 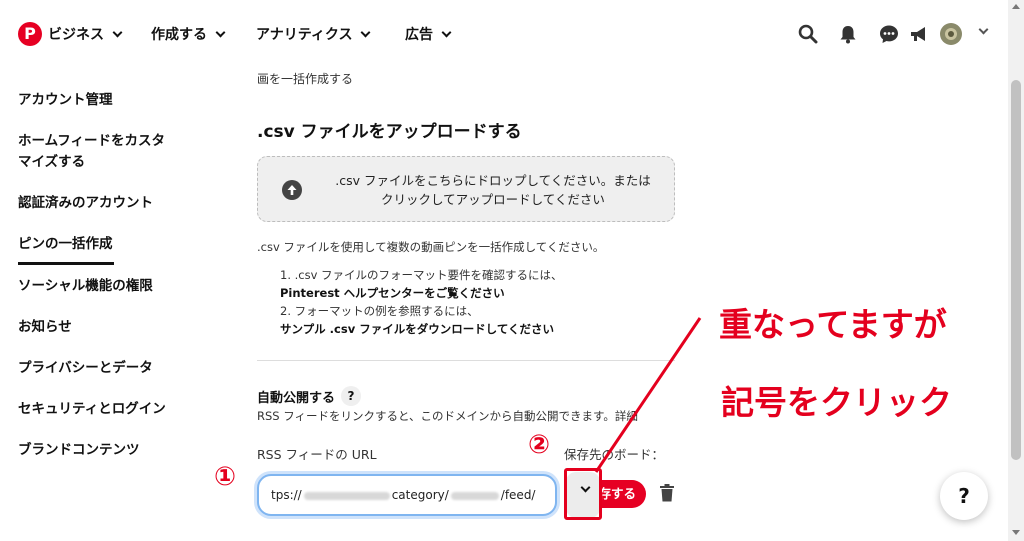 I want to click on rss-url-input: tps:// category/ /feed/, so click(x=407, y=495).